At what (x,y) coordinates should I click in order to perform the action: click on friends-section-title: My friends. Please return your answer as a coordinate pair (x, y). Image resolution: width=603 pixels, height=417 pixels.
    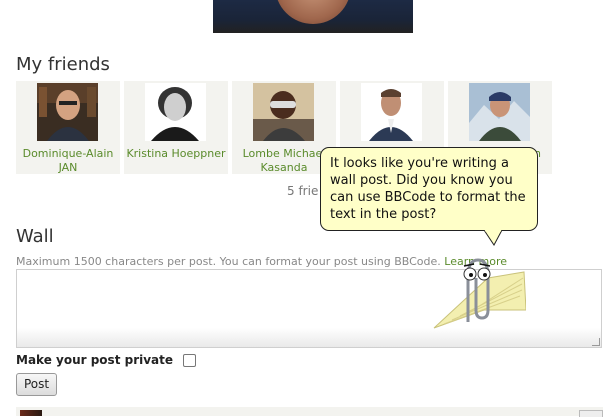
    Looking at the image, I should click on (63, 64).